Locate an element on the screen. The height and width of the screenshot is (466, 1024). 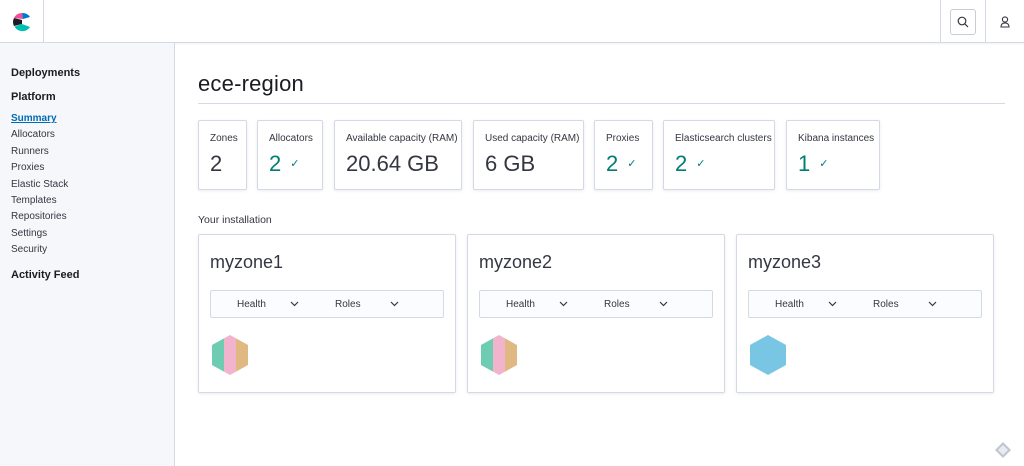
sidebar-item-runners: Runners is located at coordinates (92, 152).